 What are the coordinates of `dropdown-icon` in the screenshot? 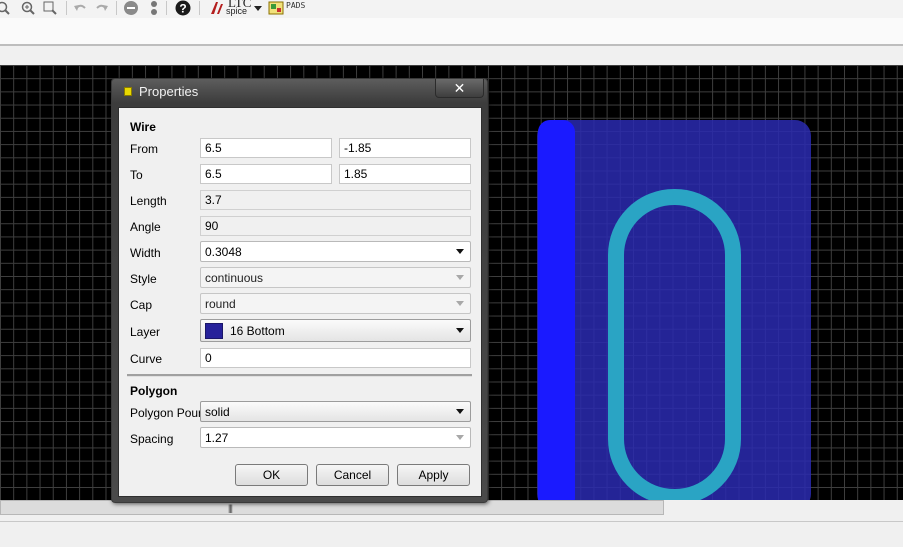 It's located at (258, 8).